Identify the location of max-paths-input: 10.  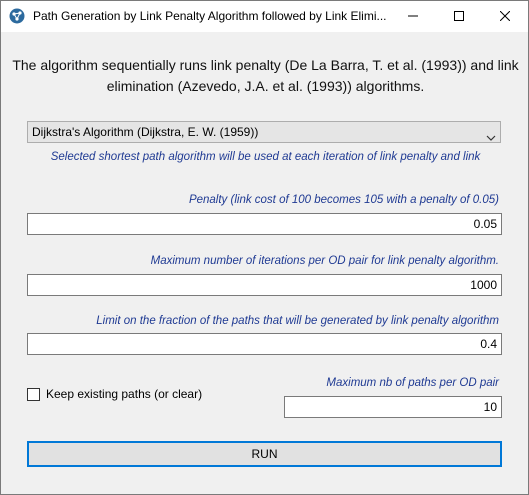
(393, 407).